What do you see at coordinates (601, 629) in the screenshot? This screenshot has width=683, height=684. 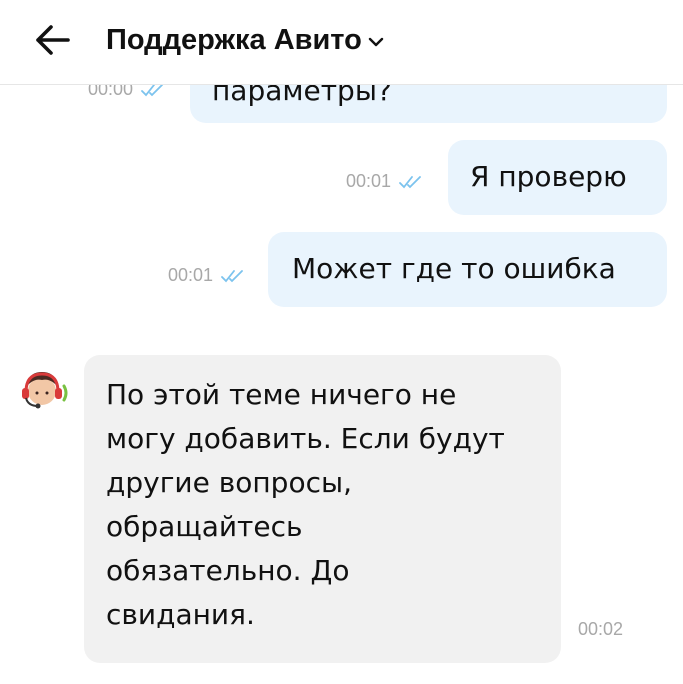 I see `message-time: 00:02` at bounding box center [601, 629].